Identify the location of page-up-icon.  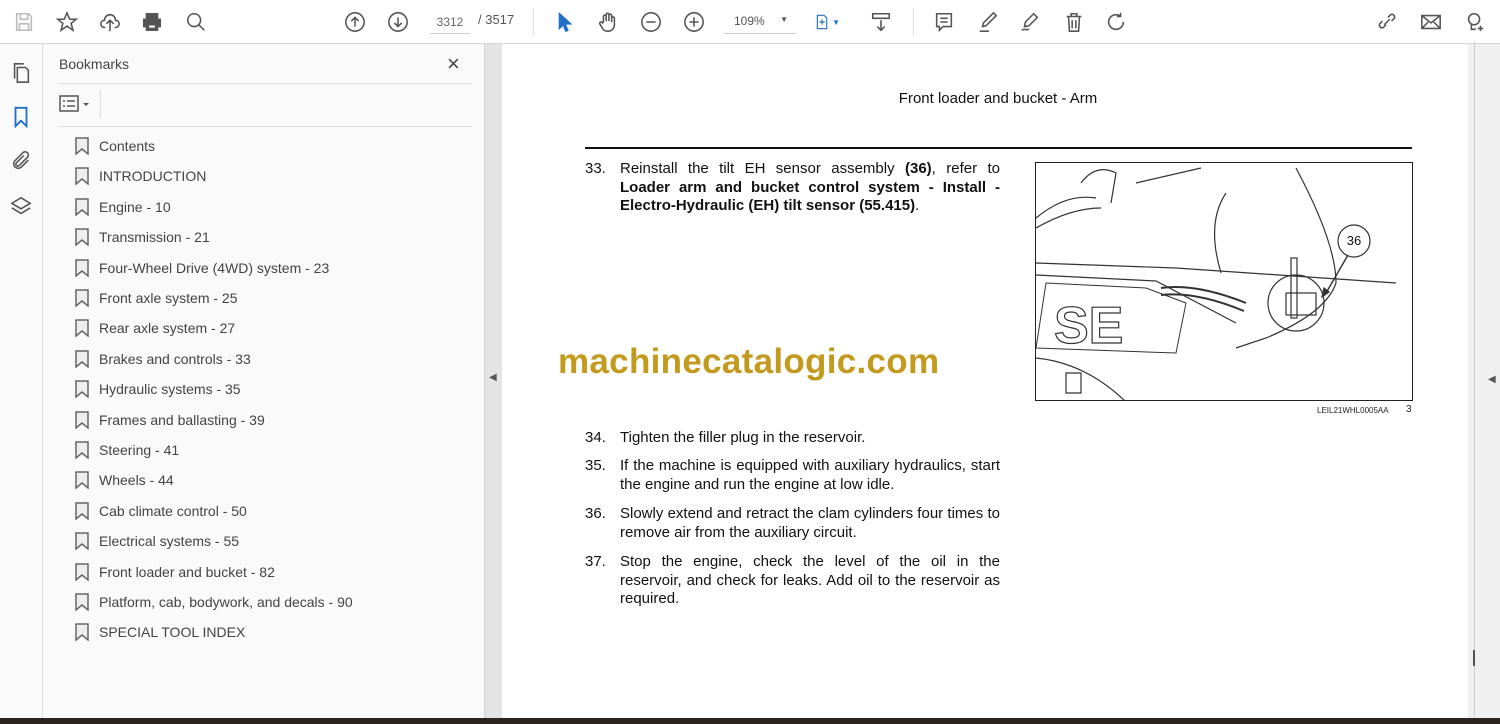
(355, 22).